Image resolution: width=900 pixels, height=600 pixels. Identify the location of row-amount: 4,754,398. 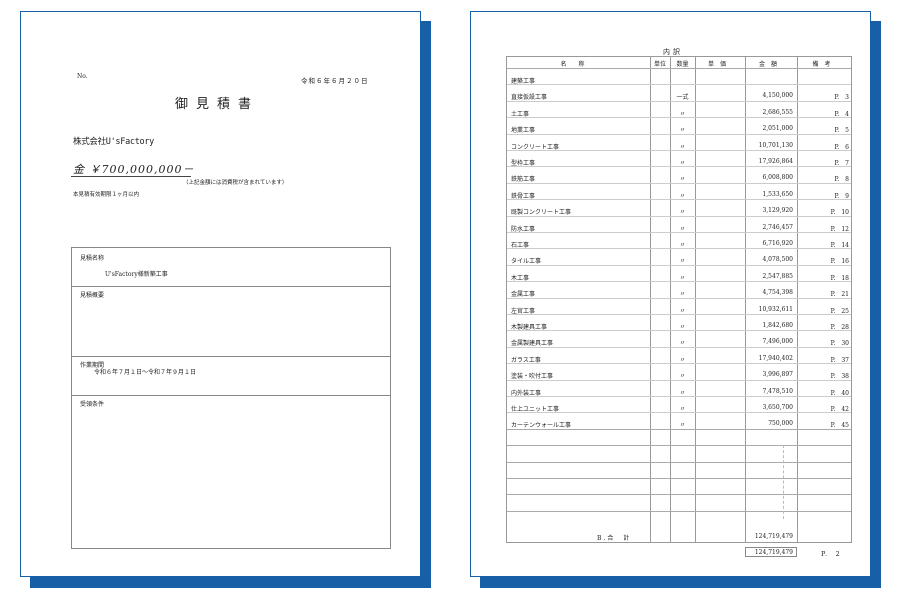
(777, 293).